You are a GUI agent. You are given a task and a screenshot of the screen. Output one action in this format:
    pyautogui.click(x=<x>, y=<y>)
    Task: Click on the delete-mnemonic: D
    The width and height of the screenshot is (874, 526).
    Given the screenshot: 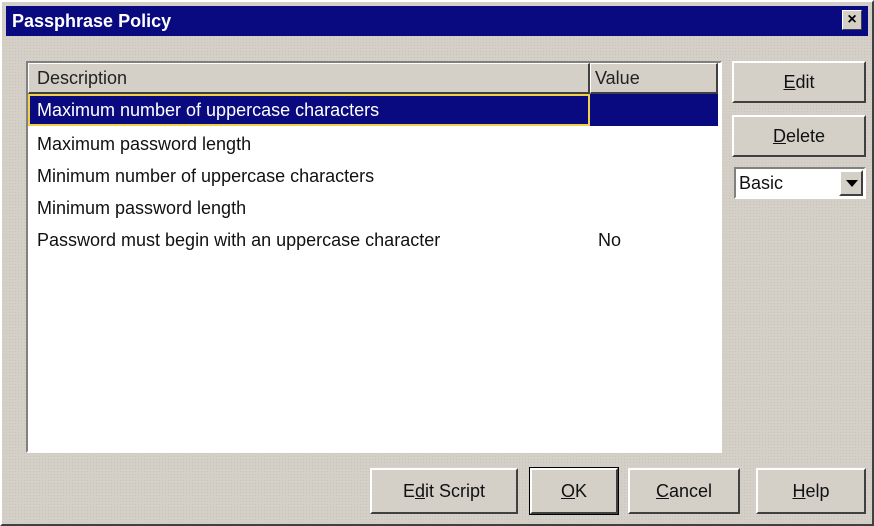 What is the action you would take?
    pyautogui.click(x=779, y=136)
    